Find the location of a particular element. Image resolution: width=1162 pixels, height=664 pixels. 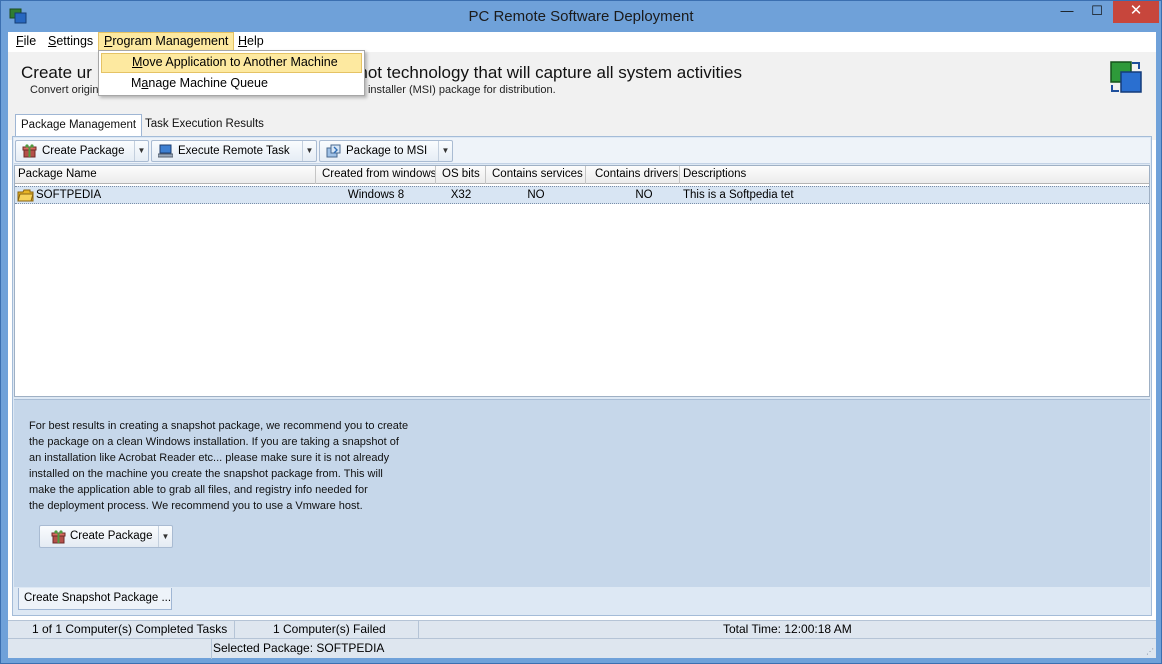

menu-program-management: Program Management is located at coordinates (166, 42).